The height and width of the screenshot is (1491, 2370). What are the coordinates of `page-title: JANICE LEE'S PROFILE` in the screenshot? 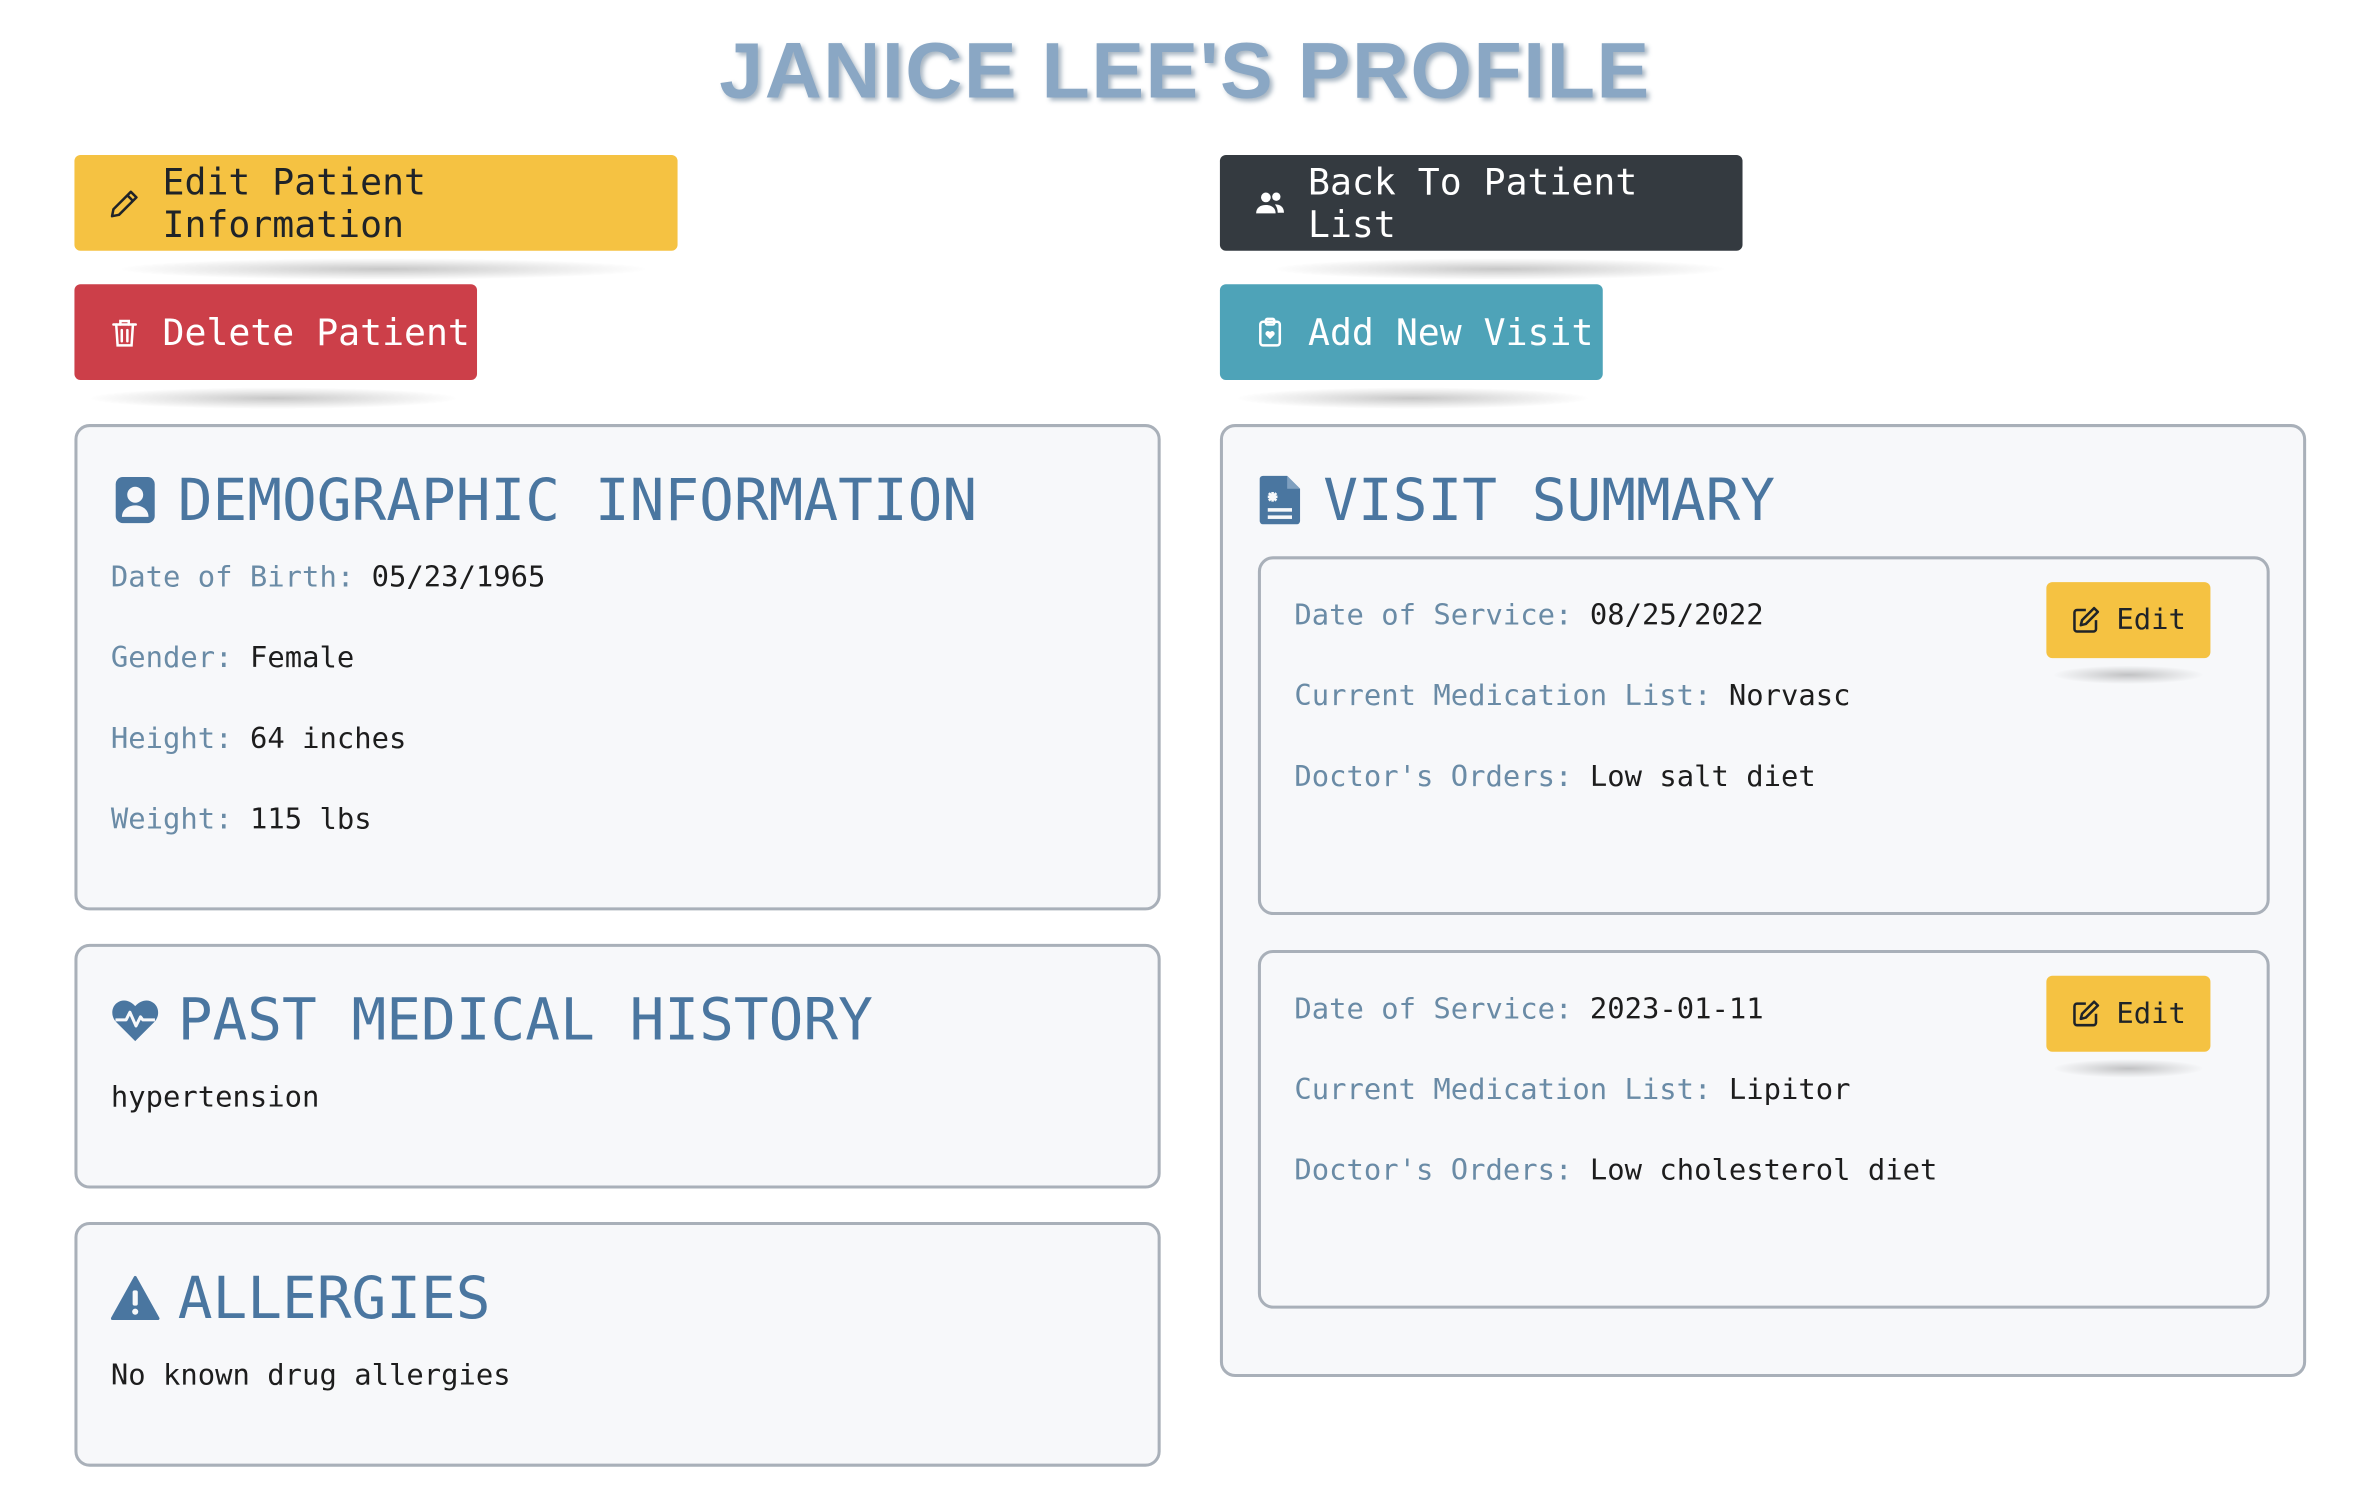 It's located at (1185, 71).